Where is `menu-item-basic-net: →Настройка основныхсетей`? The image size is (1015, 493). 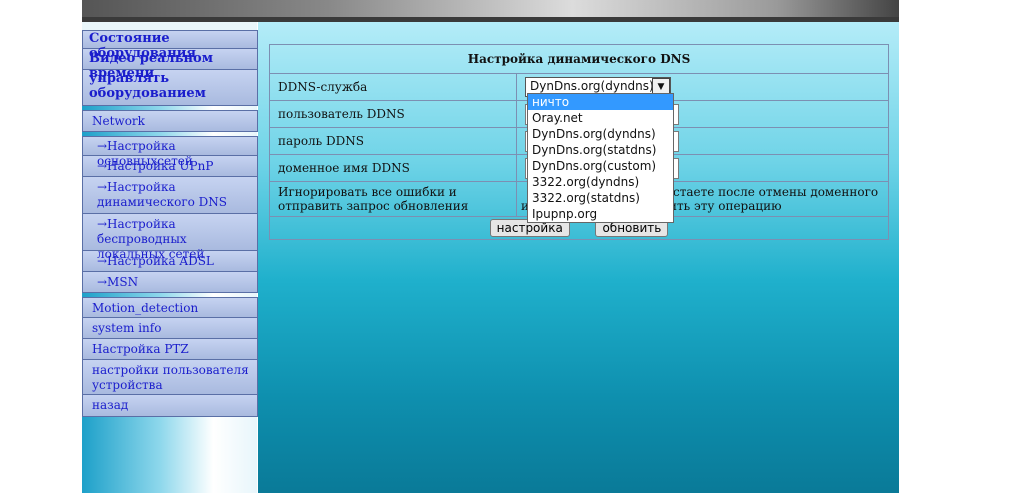 menu-item-basic-net: →Настройка основныхсетей is located at coordinates (170, 152).